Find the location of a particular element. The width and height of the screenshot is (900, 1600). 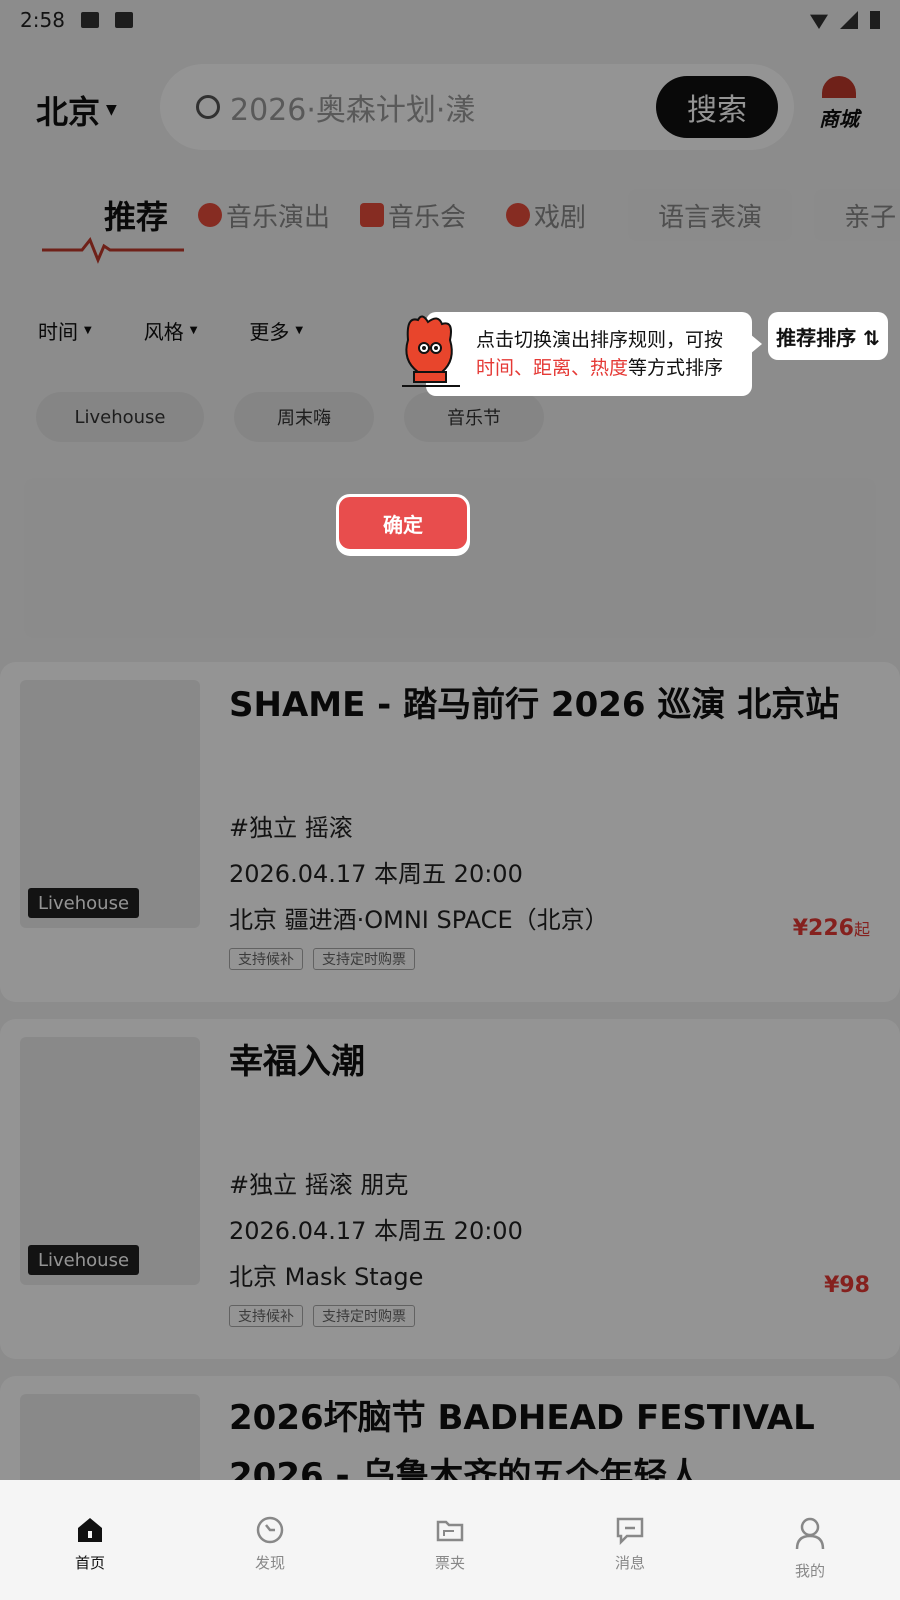

nav-label: 我的 is located at coordinates (809, 1571).